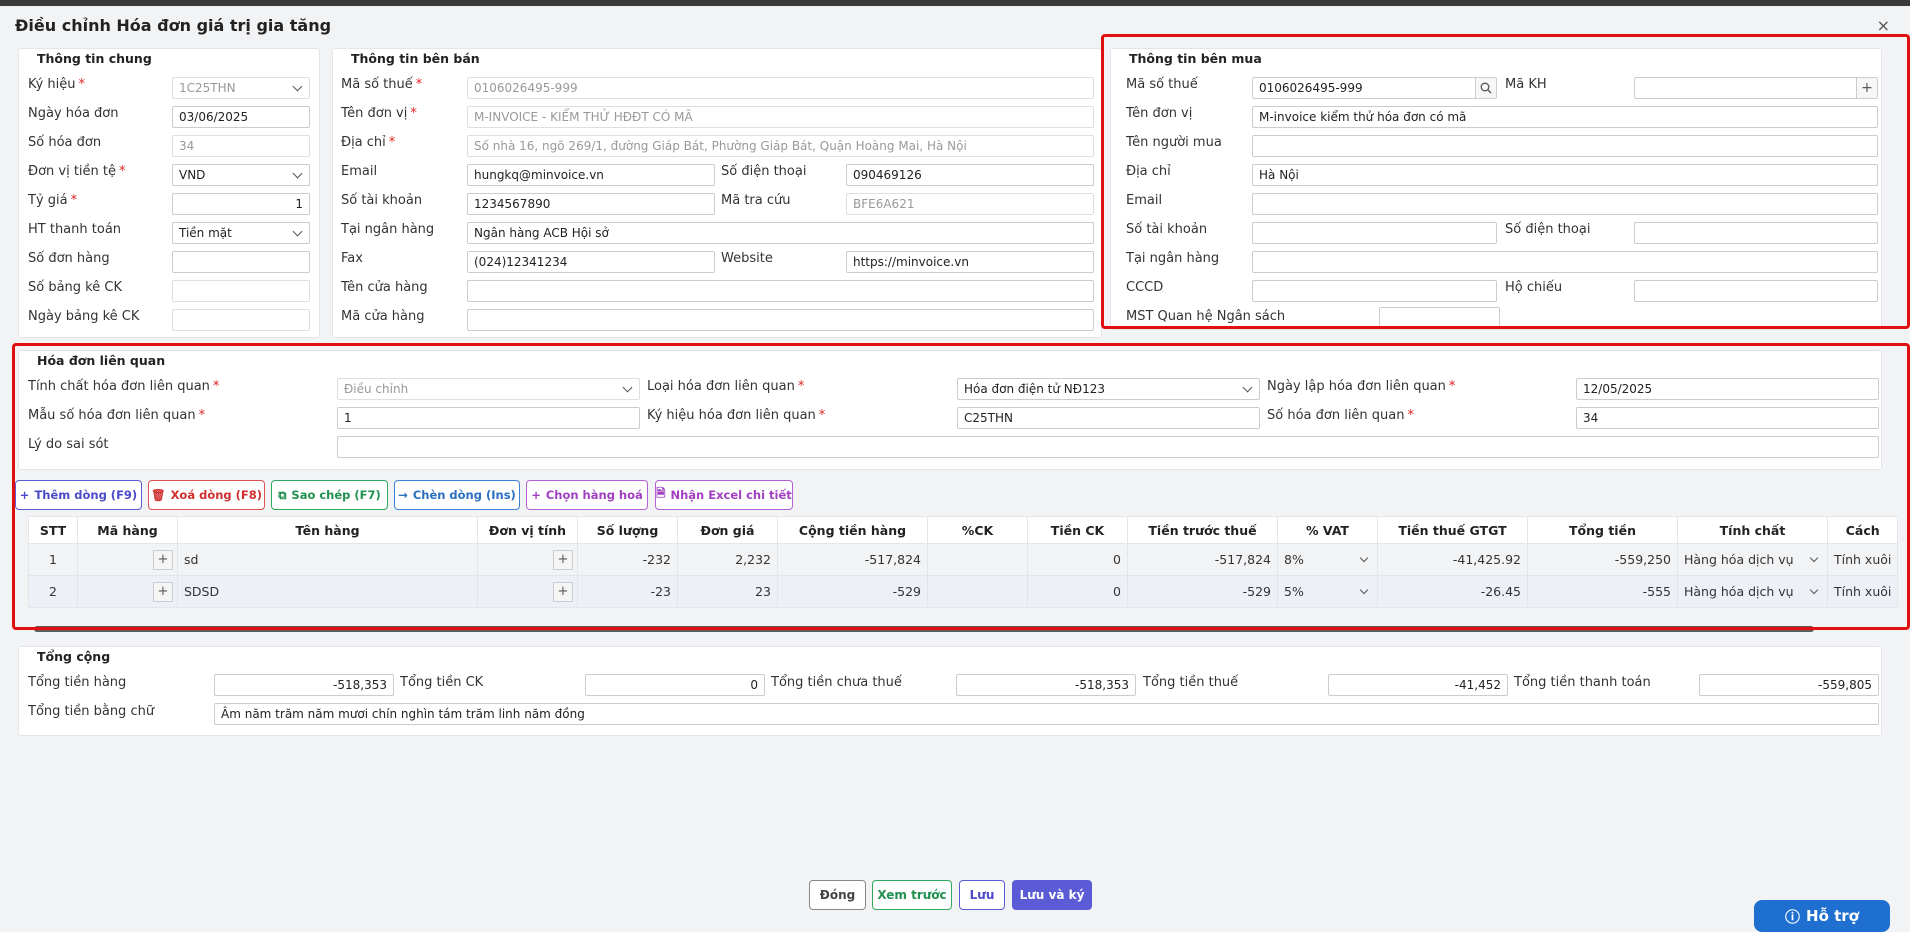 Image resolution: width=1910 pixels, height=932 pixels. Describe the element at coordinates (1485, 88) in the screenshot. I see `search-icon` at that location.